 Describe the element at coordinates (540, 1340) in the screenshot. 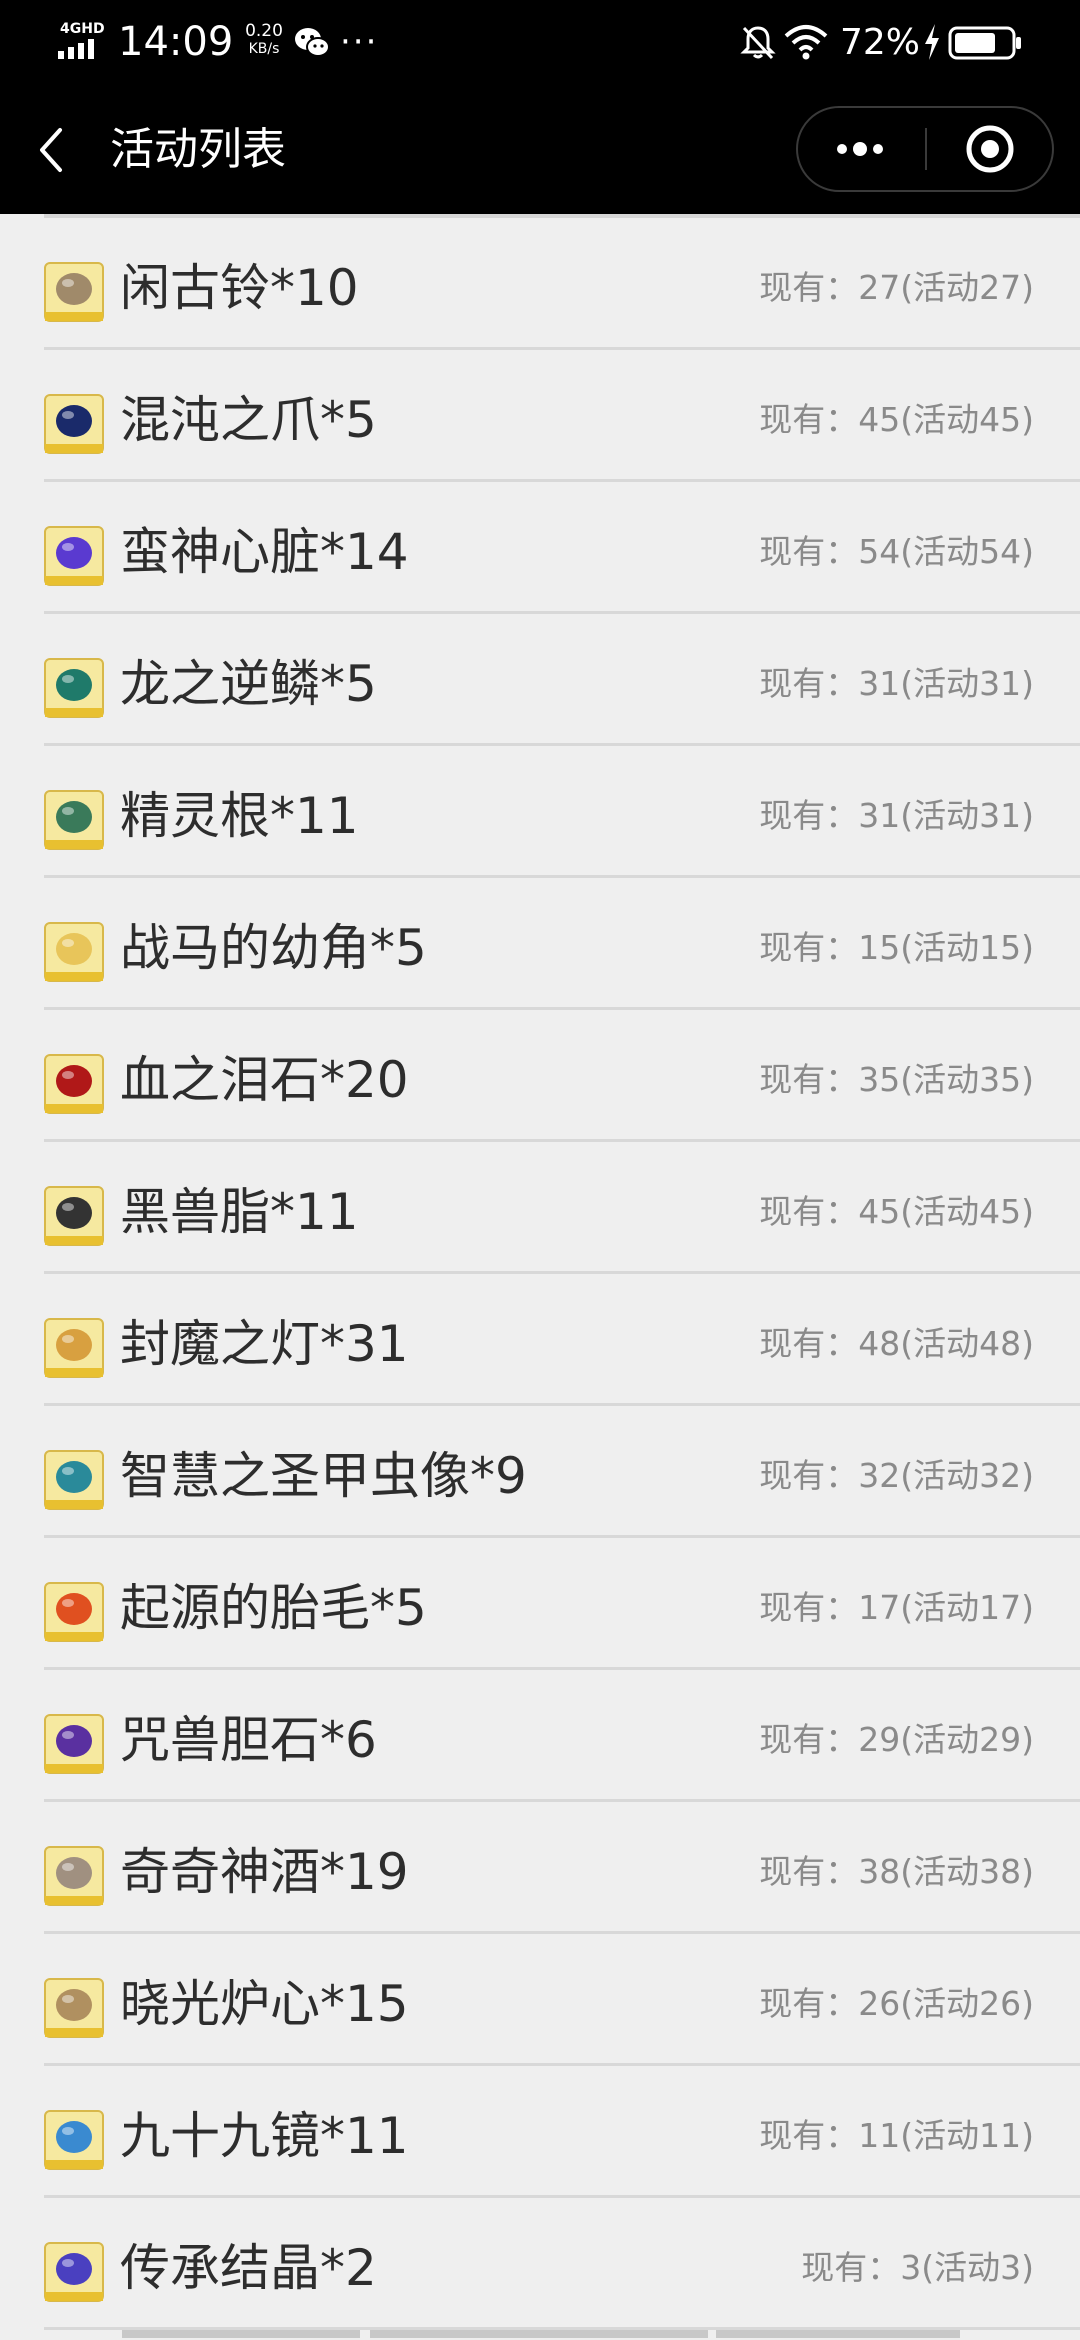

I see `list-item: 封魔之灯*31 现有：48(活动48)` at that location.